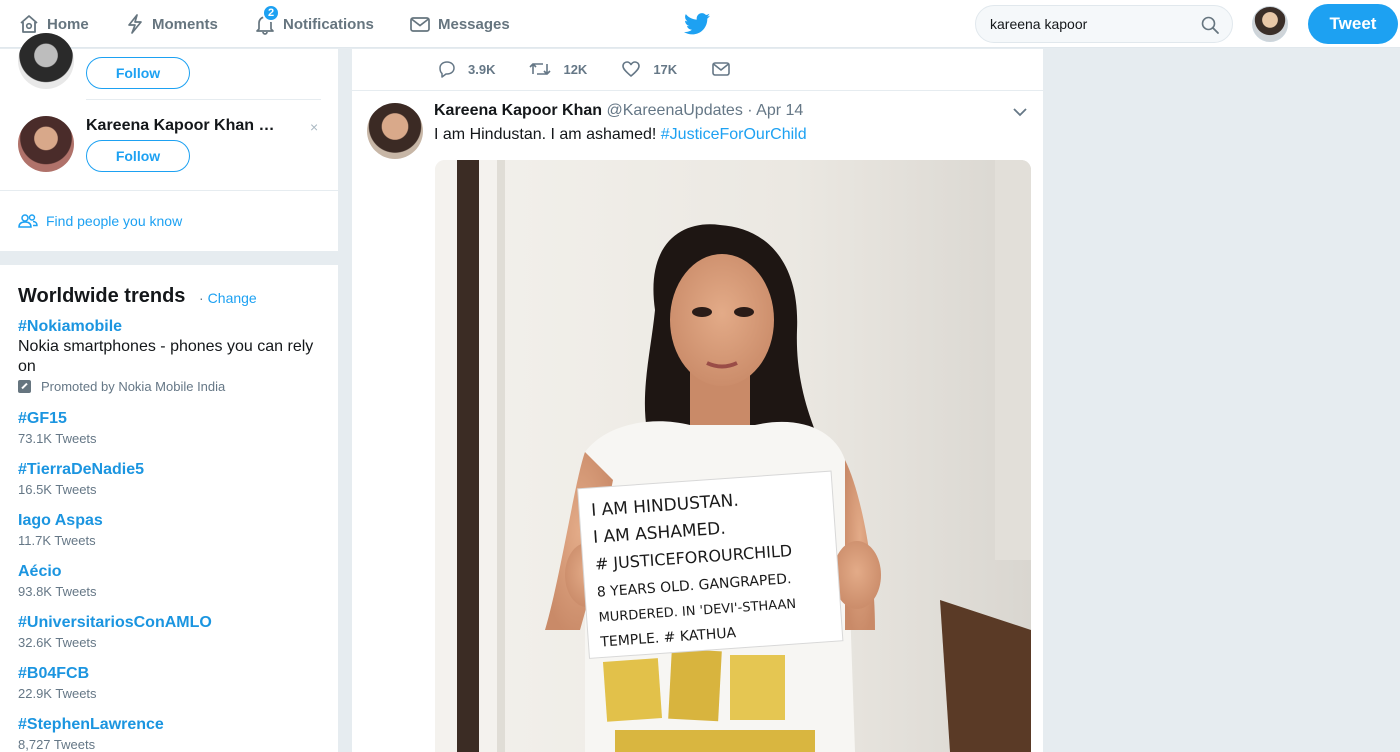 This screenshot has height=752, width=1400. I want to click on tweet-date: Apr 14, so click(779, 110).